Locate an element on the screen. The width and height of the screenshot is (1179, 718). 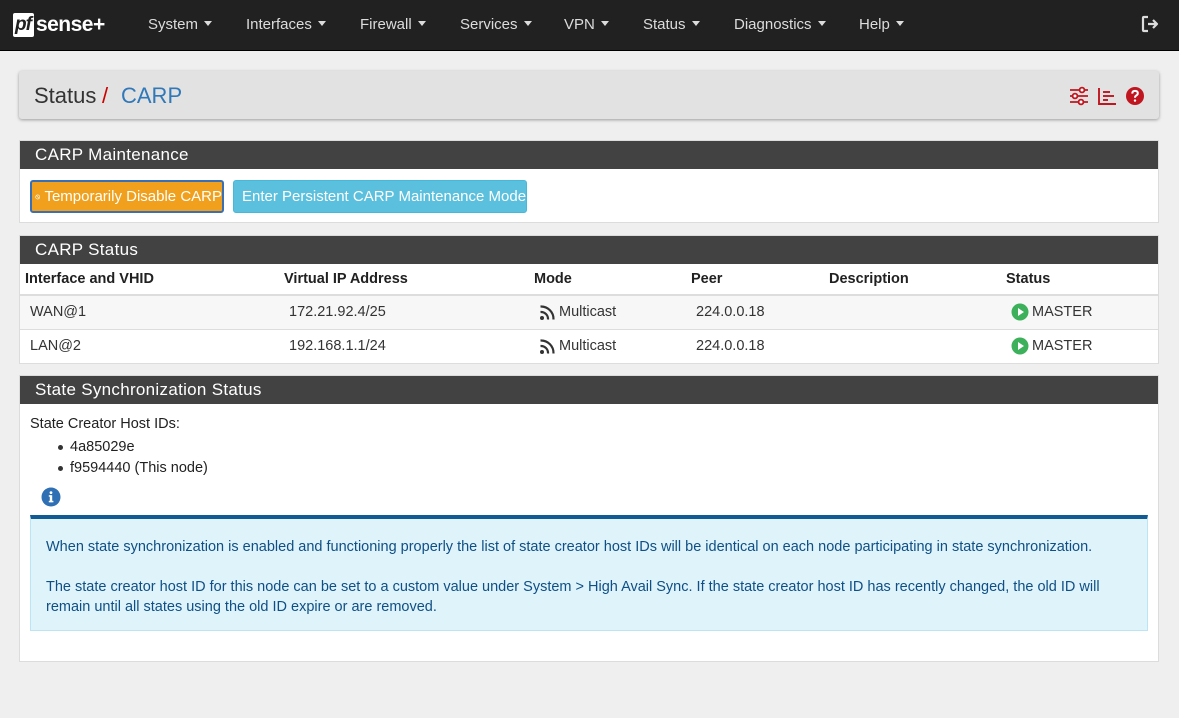
nav-system: System is located at coordinates (180, 25).